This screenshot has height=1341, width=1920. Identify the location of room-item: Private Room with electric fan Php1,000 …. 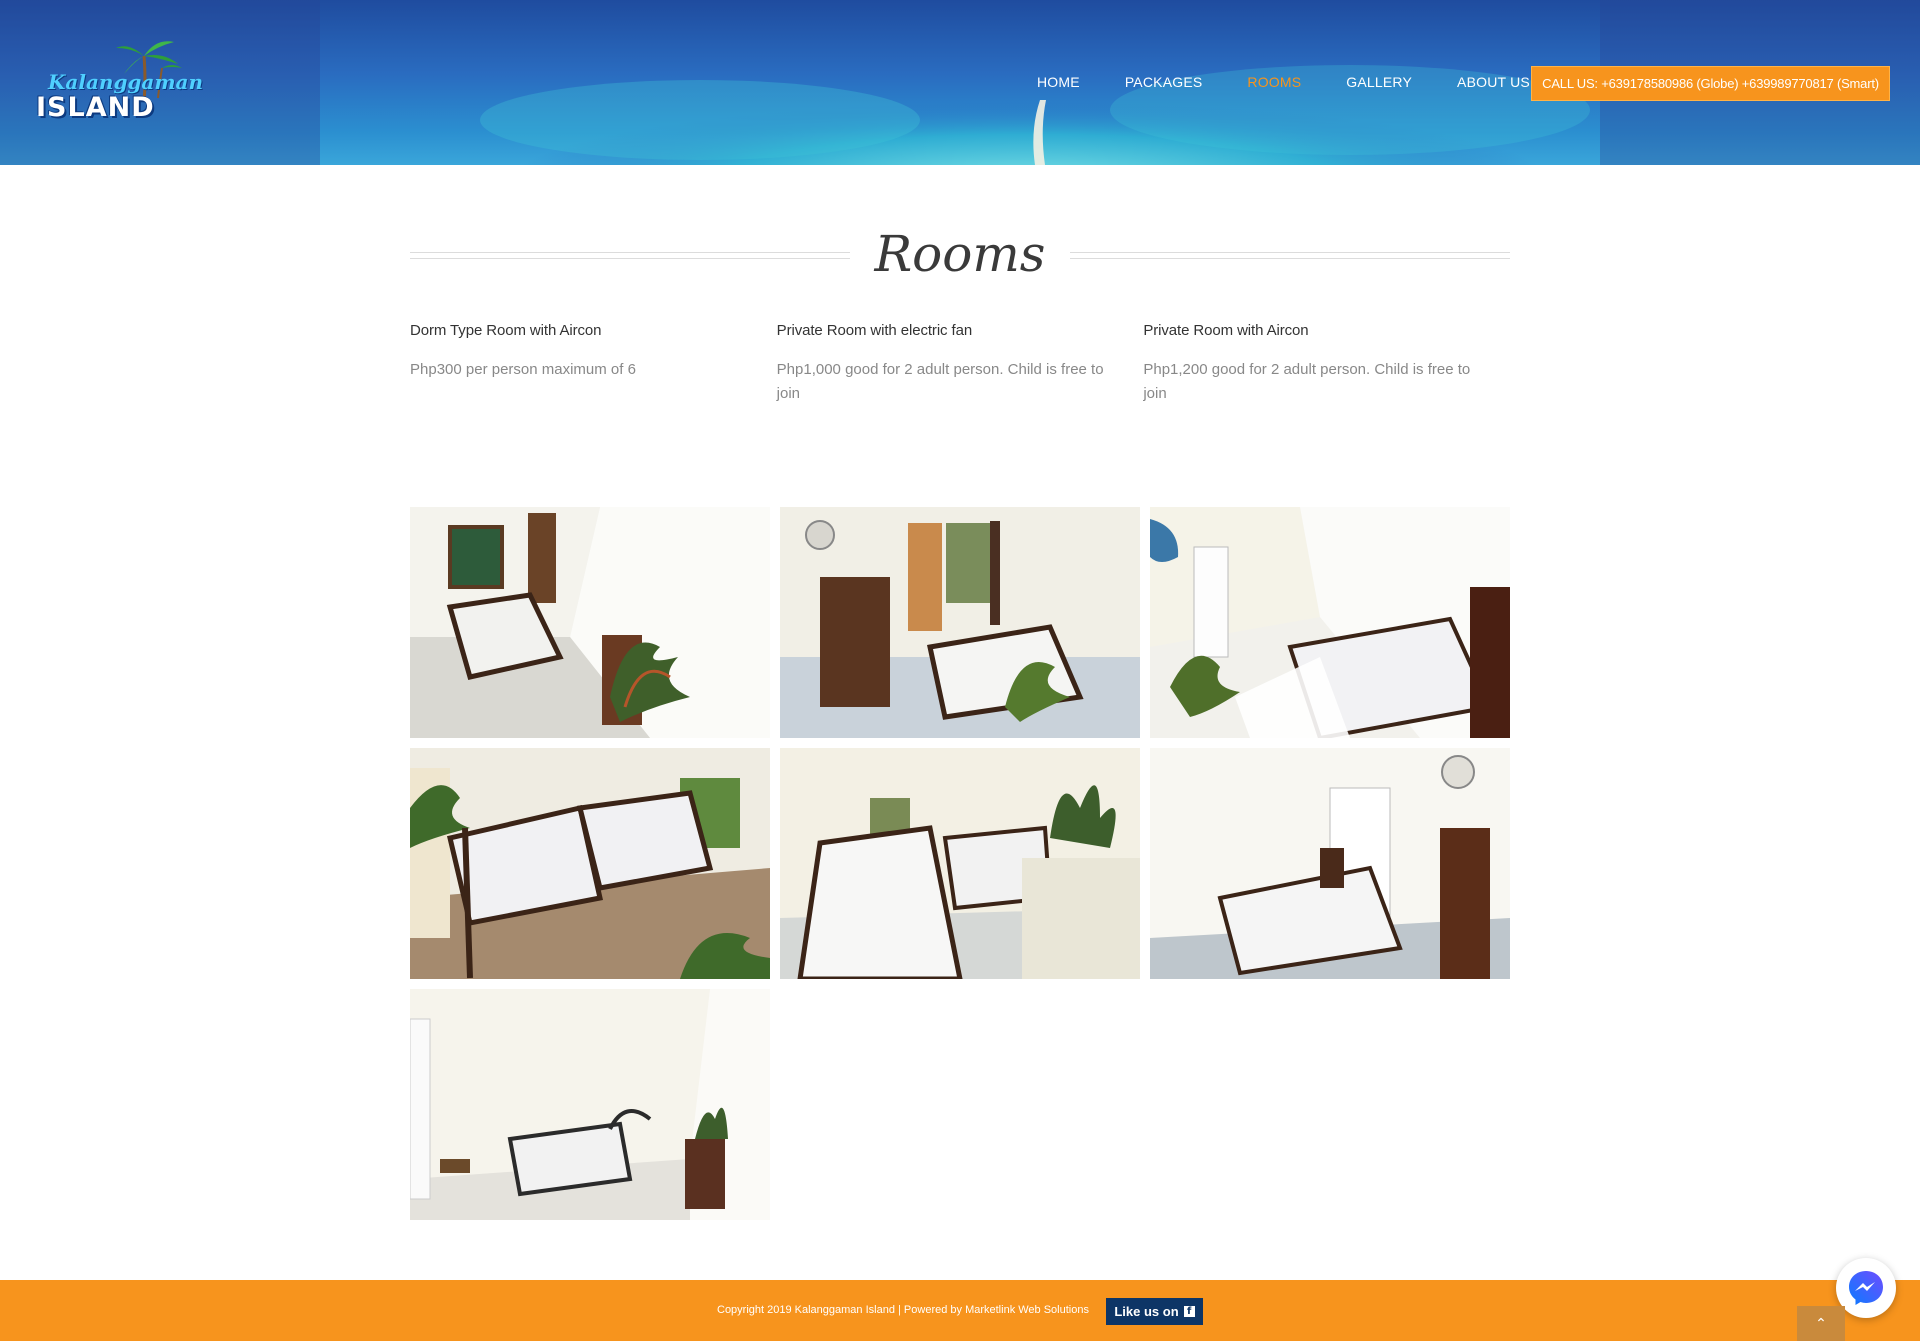
(960, 364).